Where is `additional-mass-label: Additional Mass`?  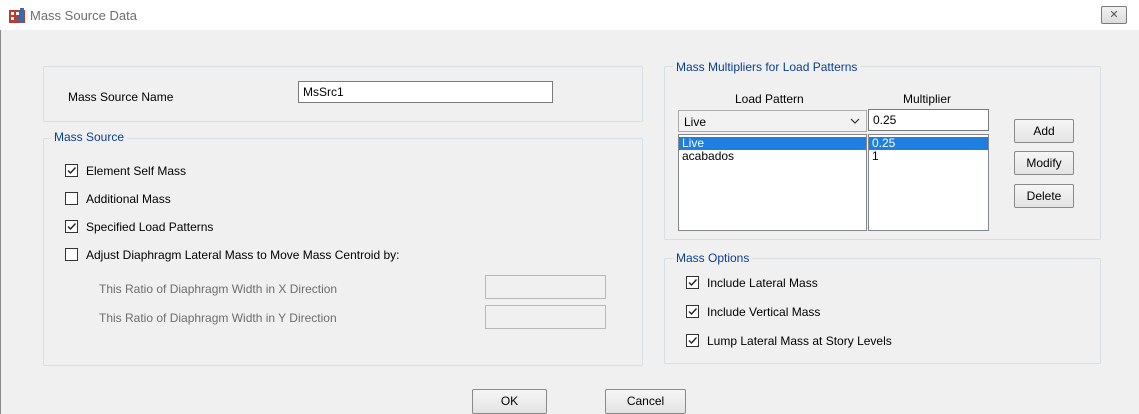 additional-mass-label: Additional Mass is located at coordinates (128, 199).